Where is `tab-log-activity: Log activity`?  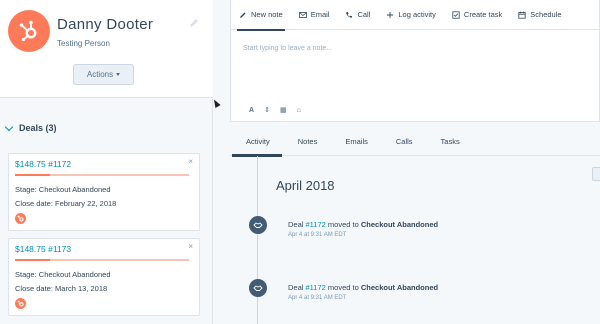 tab-log-activity: Log activity is located at coordinates (411, 15).